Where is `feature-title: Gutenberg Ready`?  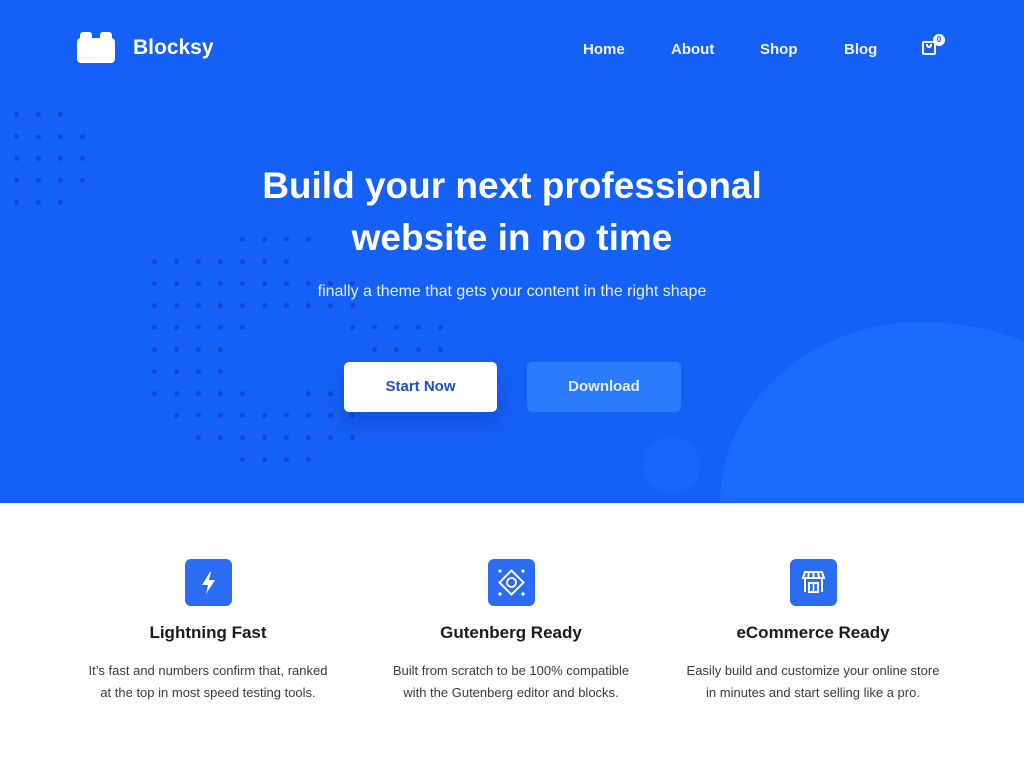
feature-title: Gutenberg Ready is located at coordinates (511, 632).